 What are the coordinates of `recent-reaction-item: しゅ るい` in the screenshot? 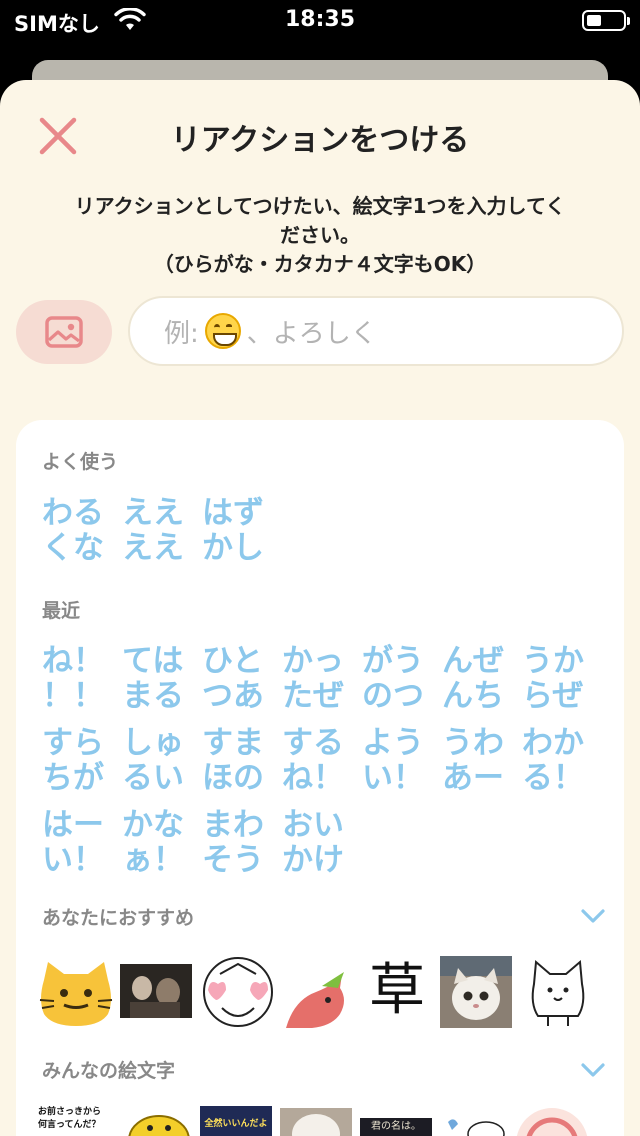 It's located at (158, 761).